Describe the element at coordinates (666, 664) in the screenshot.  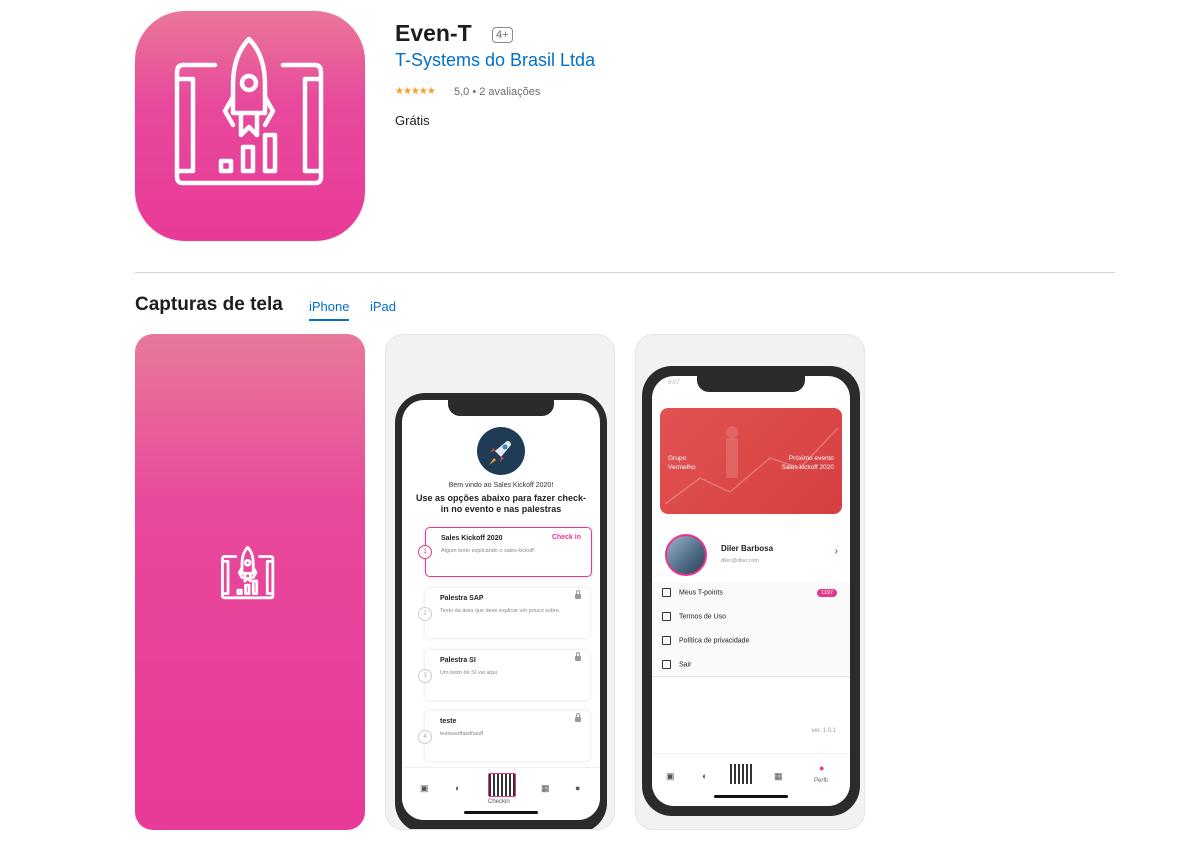
I see `logout-icon` at that location.